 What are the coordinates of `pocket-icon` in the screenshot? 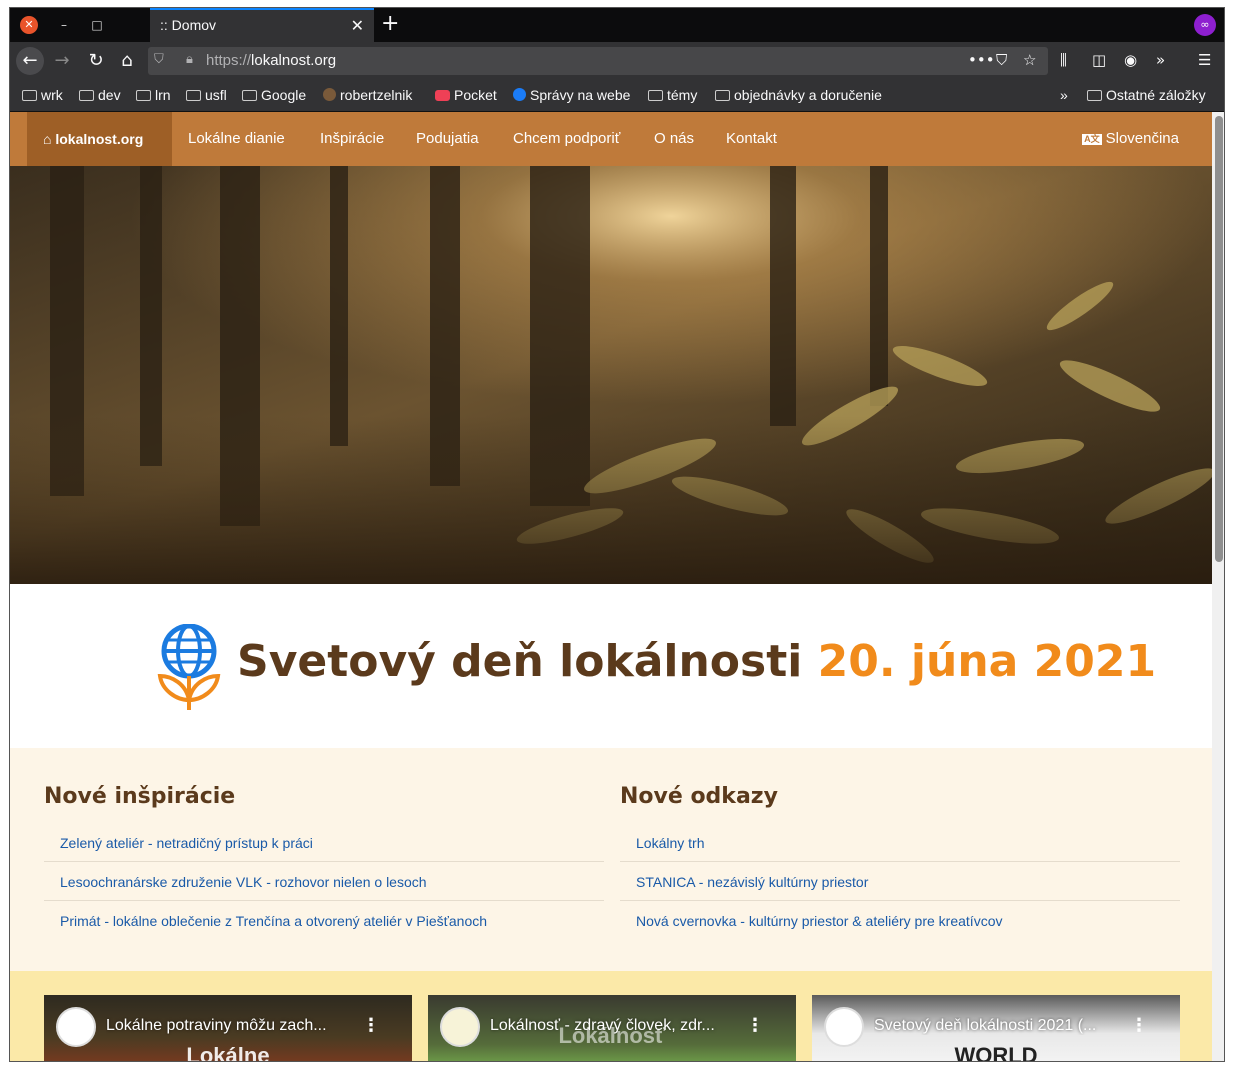 It's located at (442, 95).